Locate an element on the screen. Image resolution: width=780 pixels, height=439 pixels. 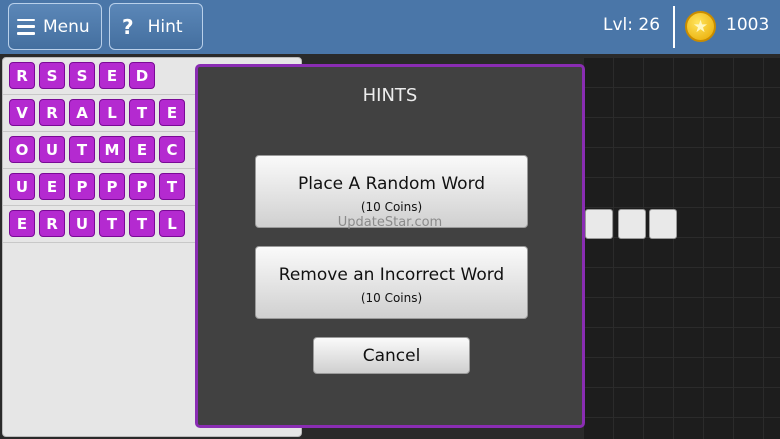
letter-tile: M is located at coordinates (112, 149).